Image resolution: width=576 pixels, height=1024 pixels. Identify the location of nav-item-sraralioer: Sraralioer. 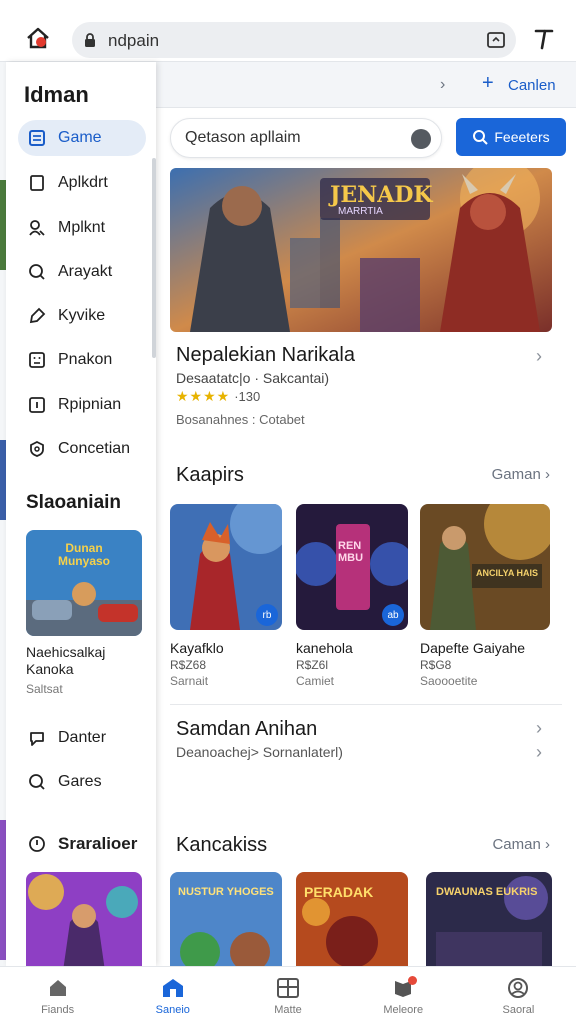
(82, 844).